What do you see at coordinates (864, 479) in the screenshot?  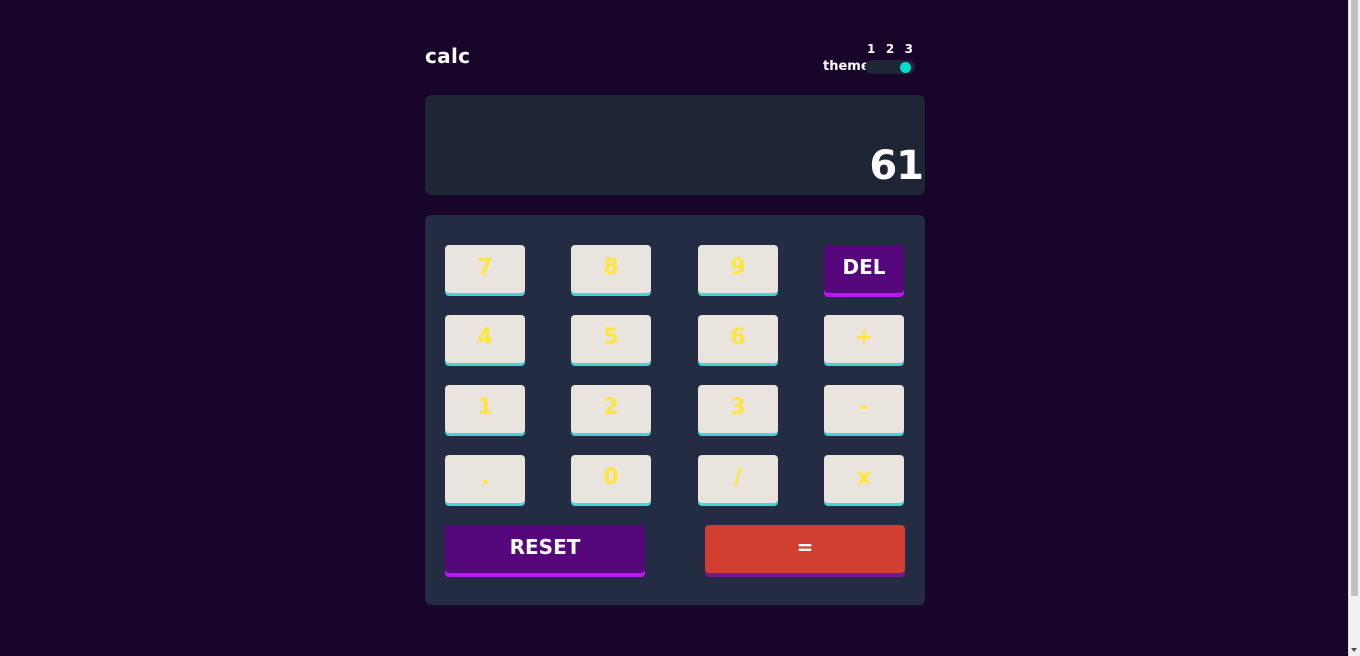 I see `key-multiply: x` at bounding box center [864, 479].